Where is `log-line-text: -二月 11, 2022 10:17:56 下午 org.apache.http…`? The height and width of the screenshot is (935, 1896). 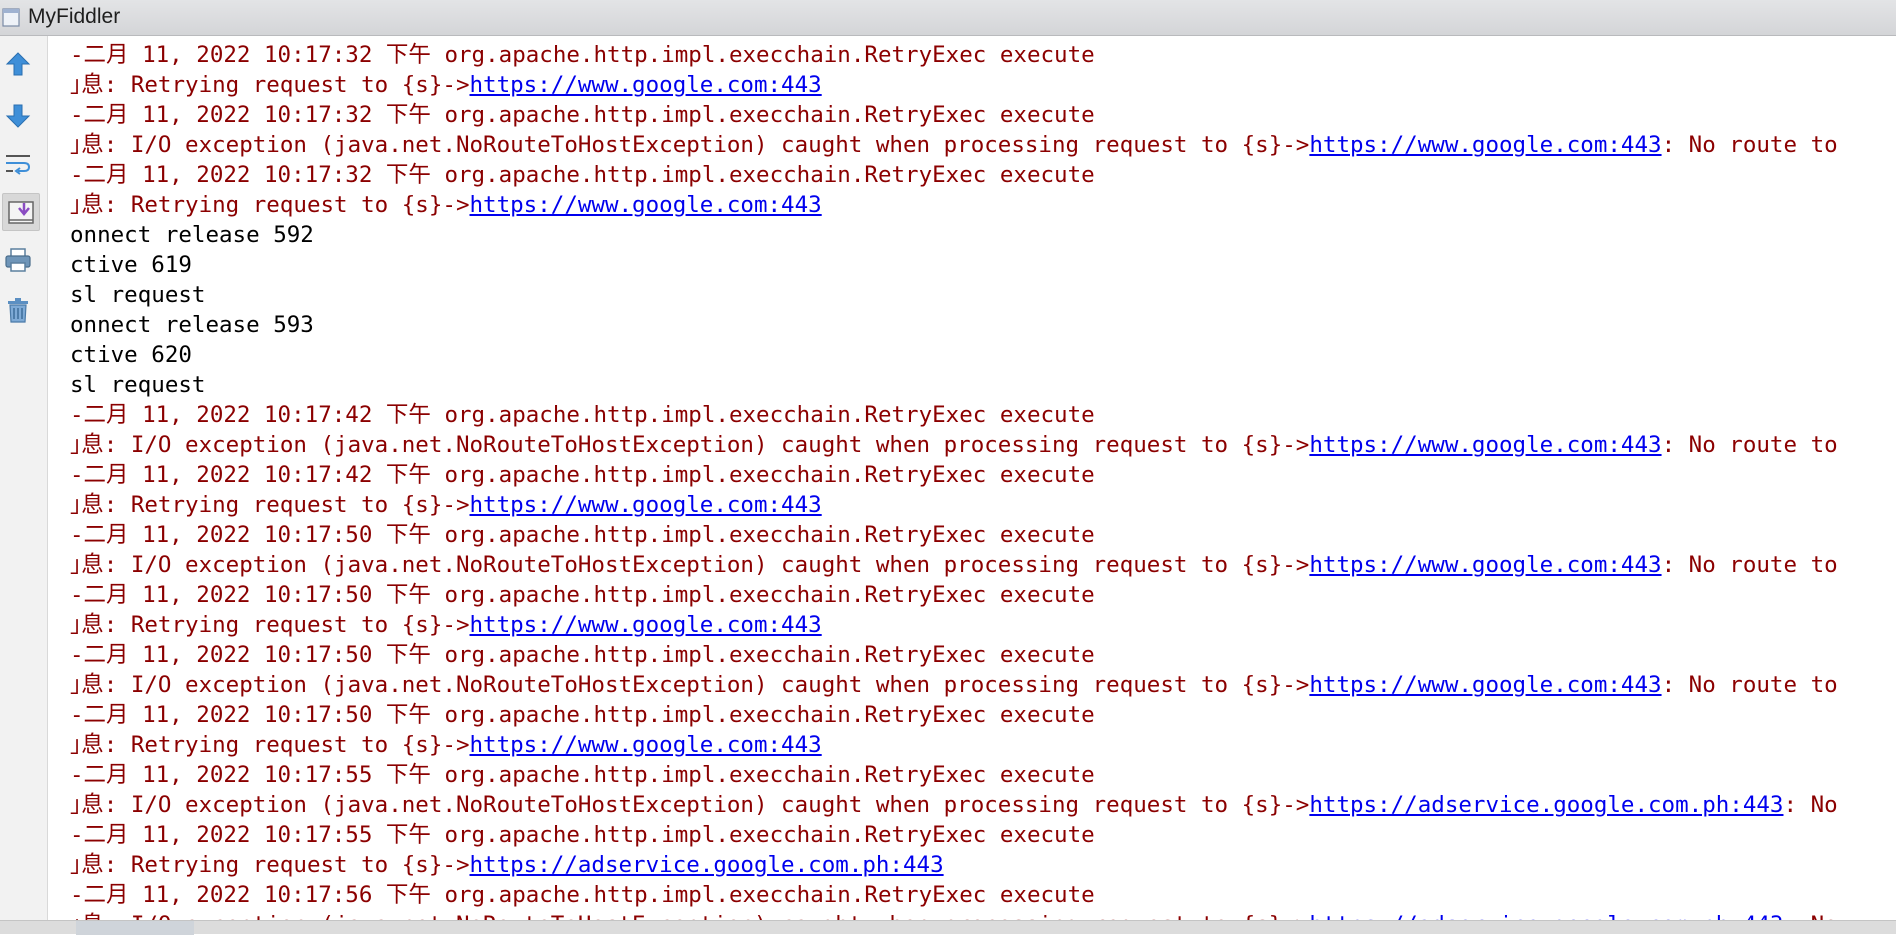 log-line-text: -二月 11, 2022 10:17:56 下午 org.apache.http… is located at coordinates (582, 895).